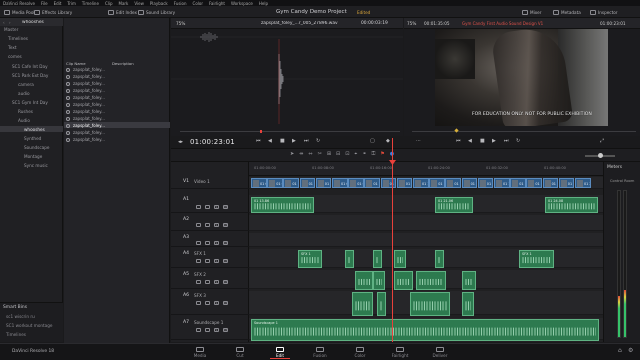 Image resolution: width=640 pixels, height=360 pixels. Describe the element at coordinates (180, 23) in the screenshot. I see `source-zoom: 75%` at that location.